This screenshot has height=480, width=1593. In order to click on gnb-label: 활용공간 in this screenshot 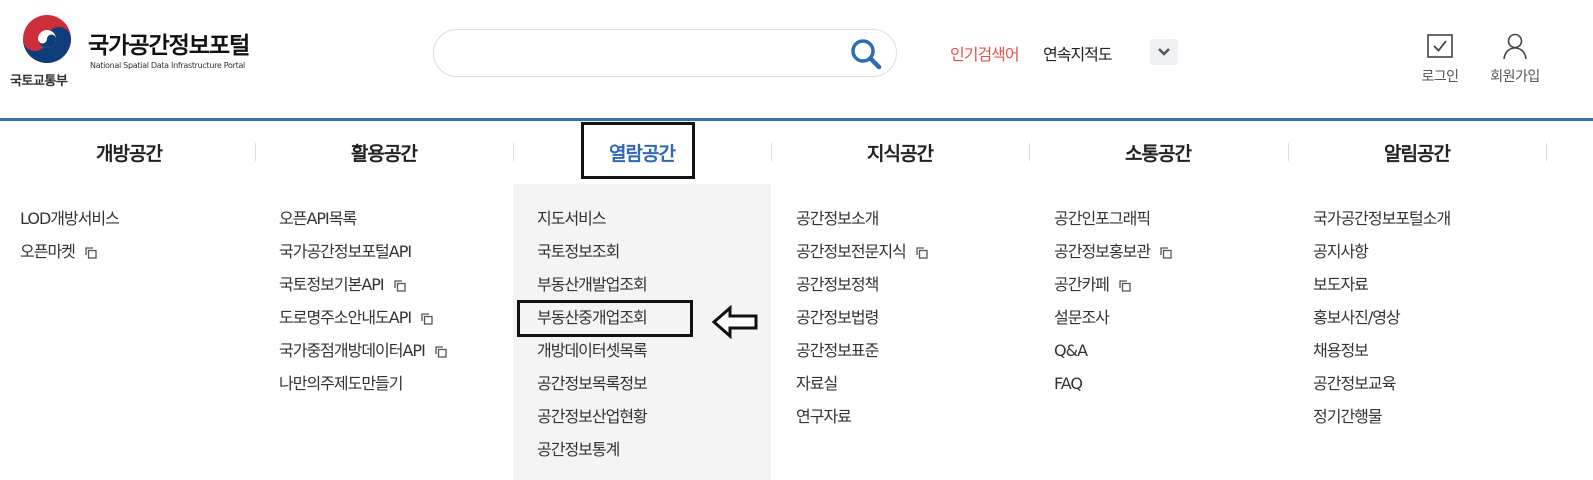, I will do `click(384, 154)`.